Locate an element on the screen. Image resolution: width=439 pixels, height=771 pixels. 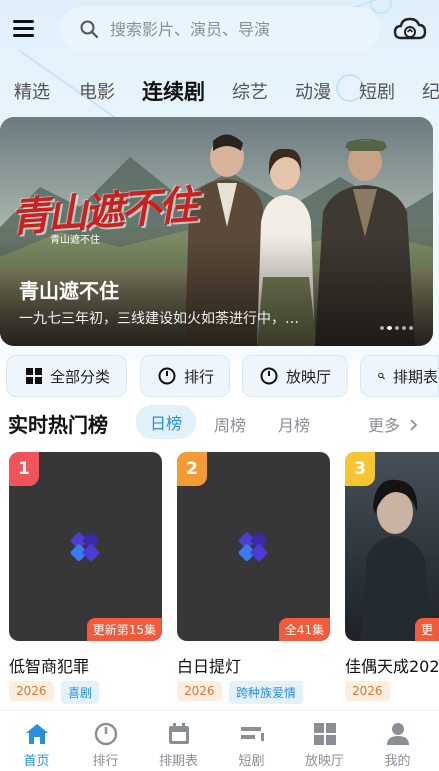
hot-card-2: 2 全41集 is located at coordinates (253, 546).